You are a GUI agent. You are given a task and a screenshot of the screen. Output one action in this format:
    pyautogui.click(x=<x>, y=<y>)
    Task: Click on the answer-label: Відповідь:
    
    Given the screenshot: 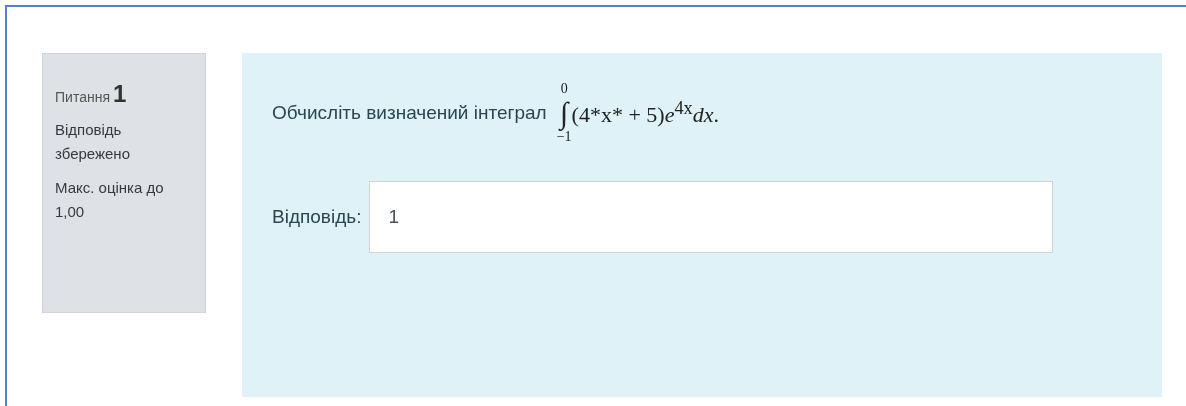 What is the action you would take?
    pyautogui.click(x=317, y=217)
    